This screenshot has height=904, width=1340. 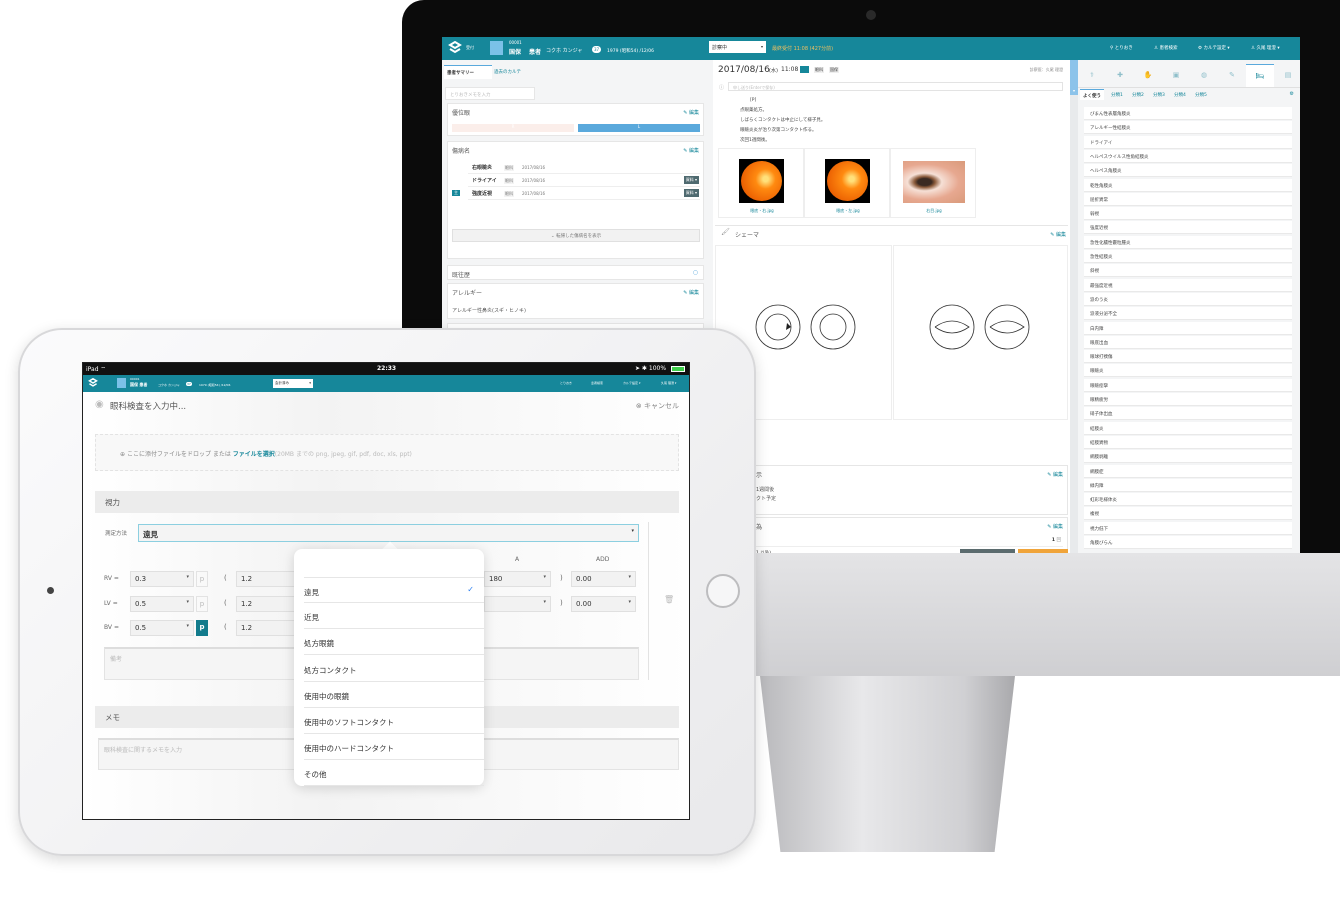 What do you see at coordinates (1188, 185) in the screenshot?
I see `disease-item: 乾性角膜炎` at bounding box center [1188, 185].